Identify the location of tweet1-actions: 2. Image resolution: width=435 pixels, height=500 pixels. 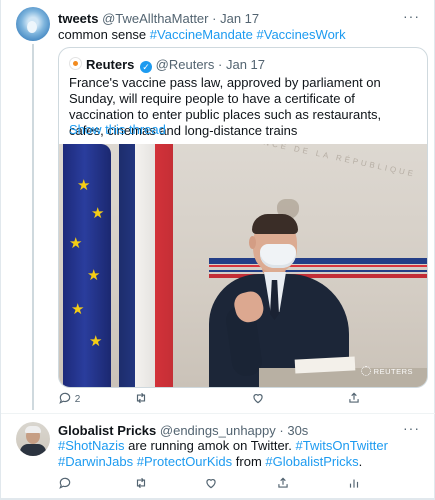
(218, 399).